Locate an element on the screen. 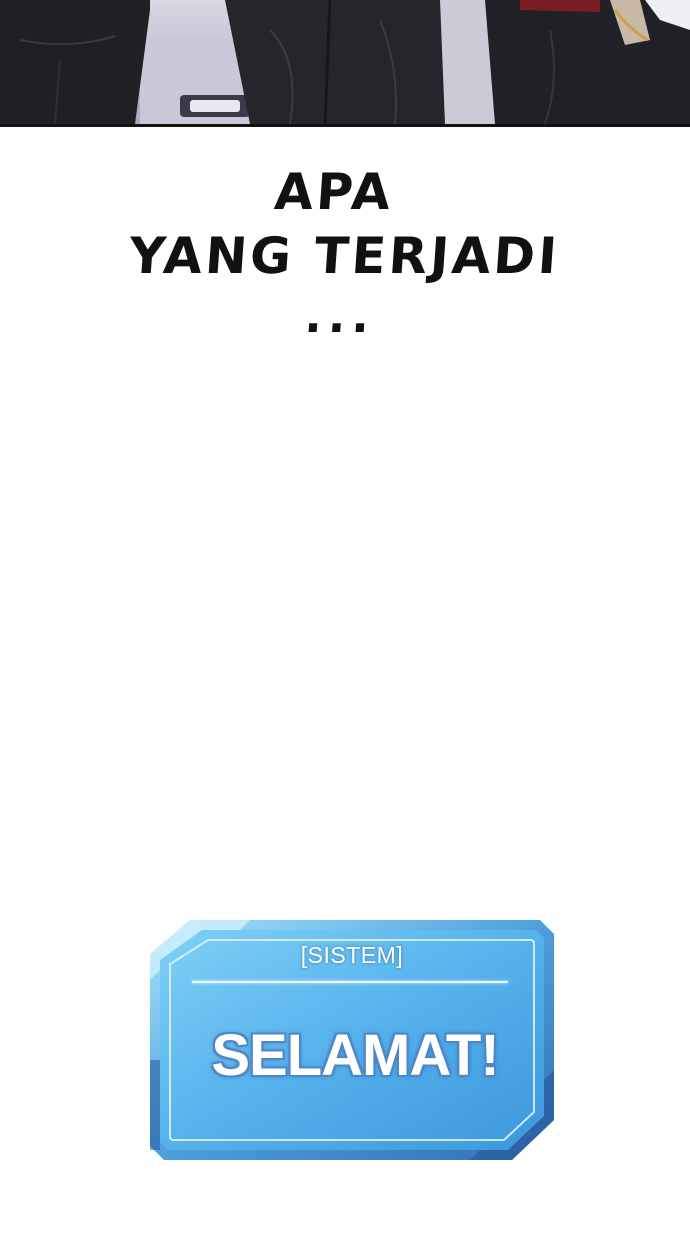  system-header-label: [SISTEM] is located at coordinates (352, 955).